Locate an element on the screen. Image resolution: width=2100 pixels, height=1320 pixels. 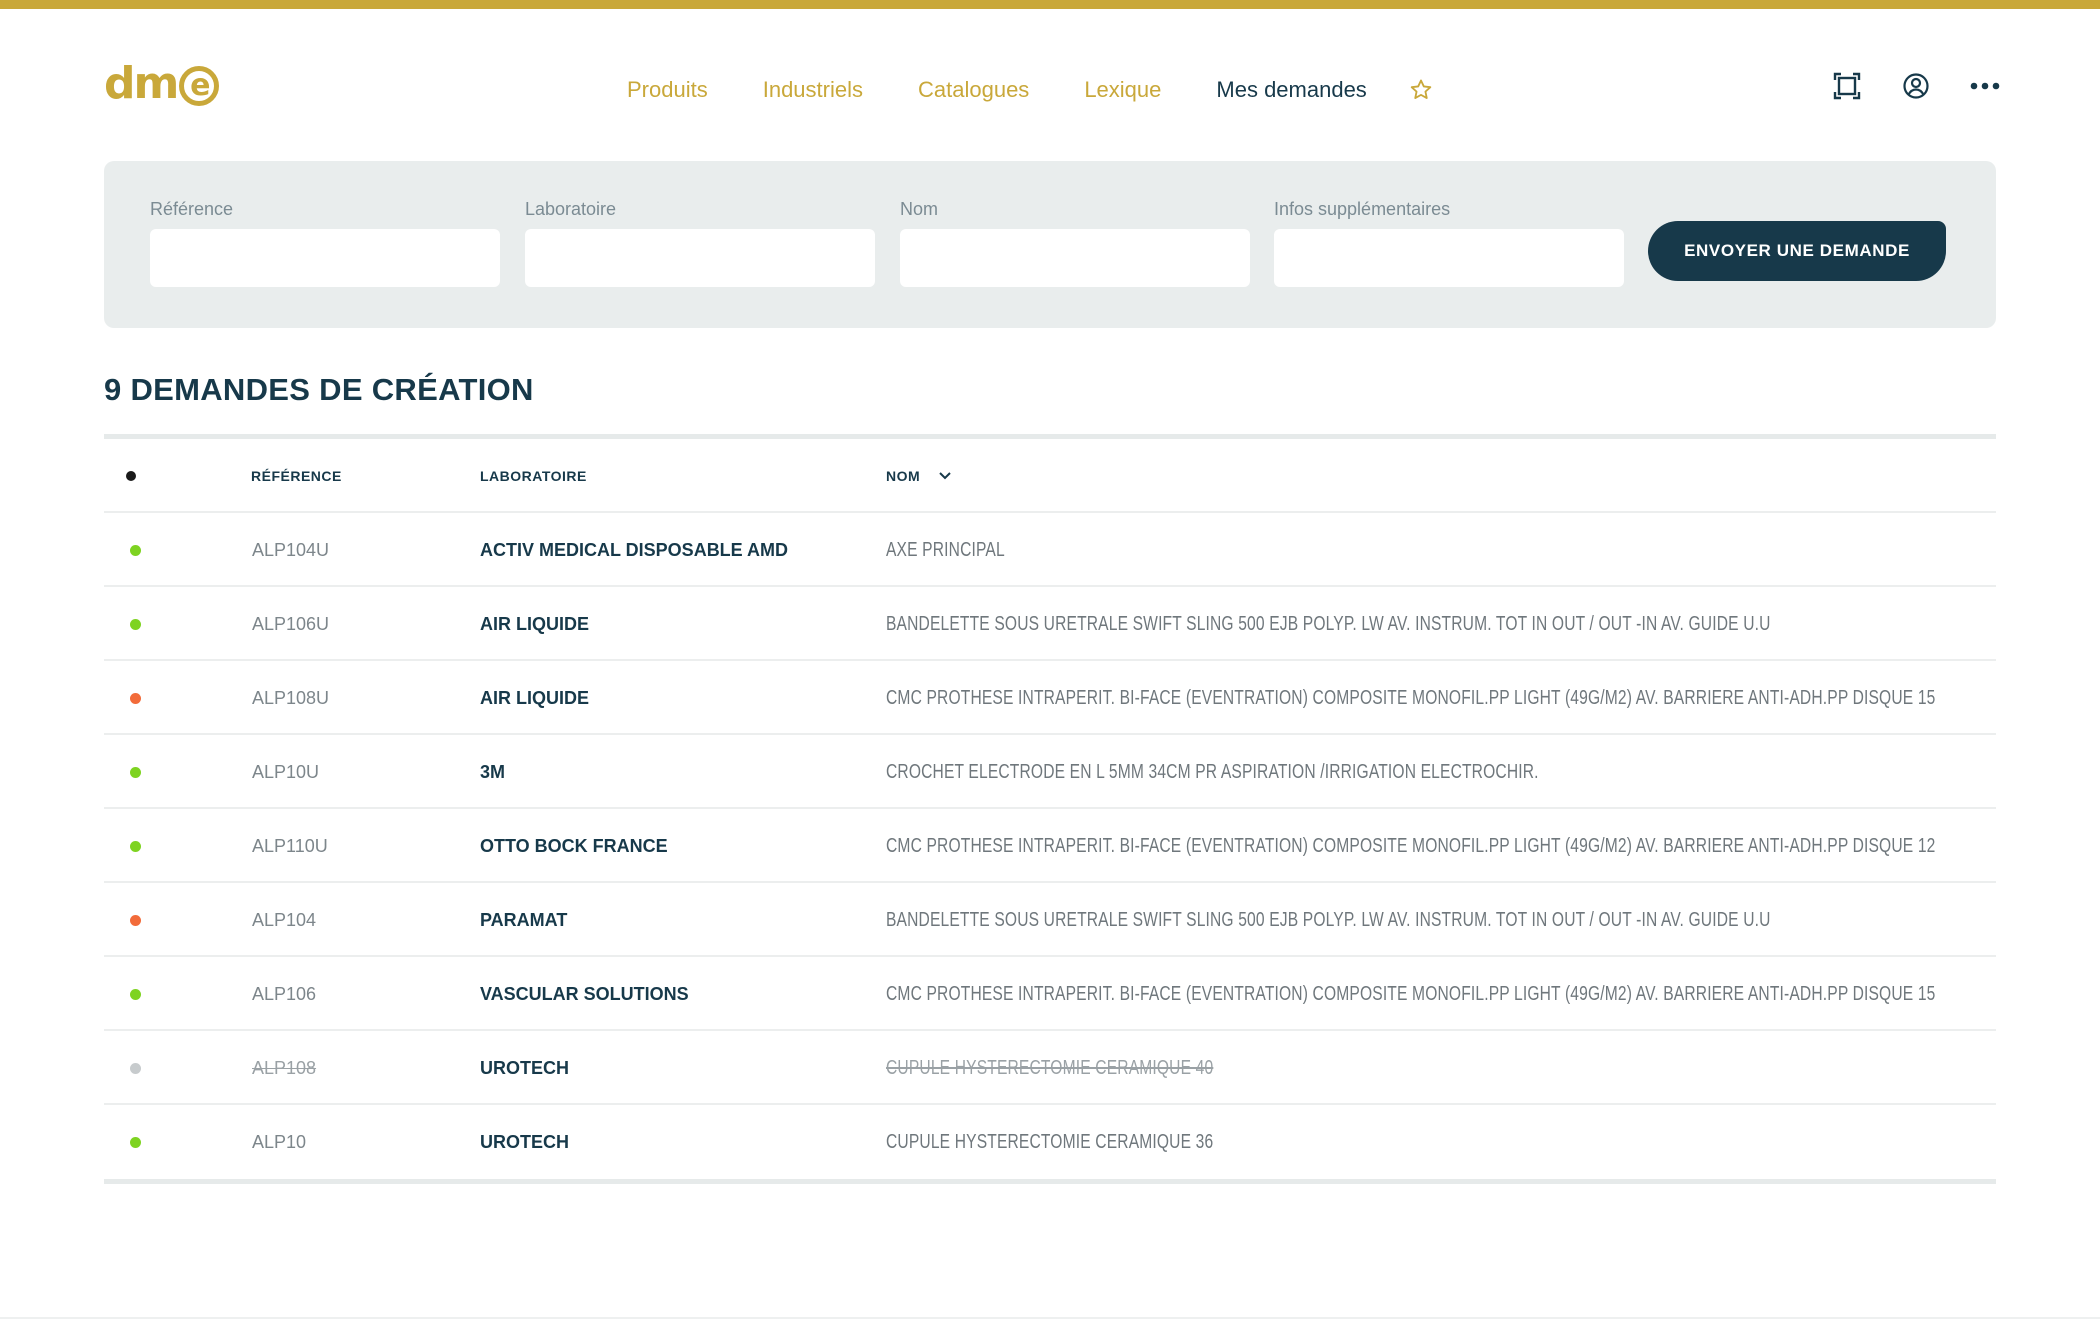
nav-item-catalogues: Catalogues is located at coordinates (973, 90).